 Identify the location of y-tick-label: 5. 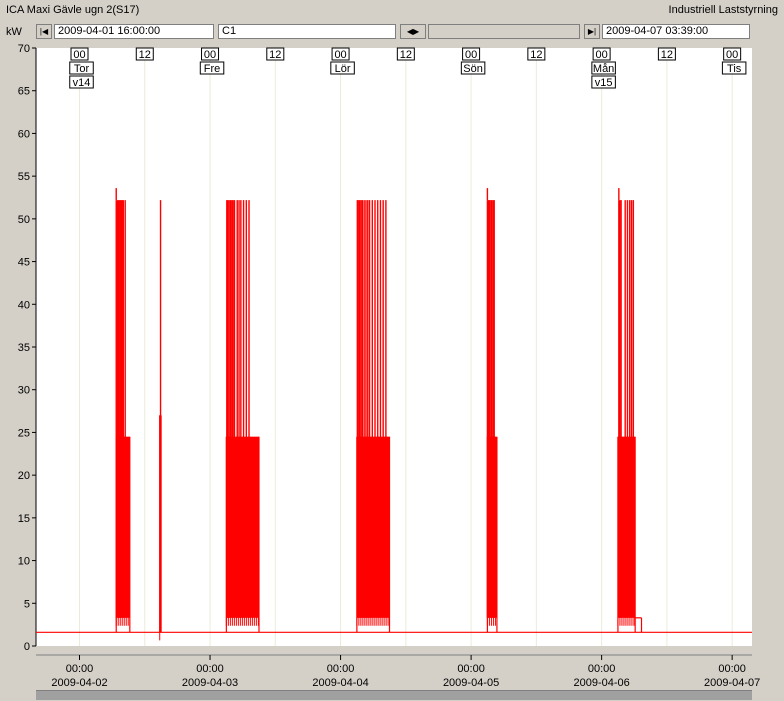
(27, 604).